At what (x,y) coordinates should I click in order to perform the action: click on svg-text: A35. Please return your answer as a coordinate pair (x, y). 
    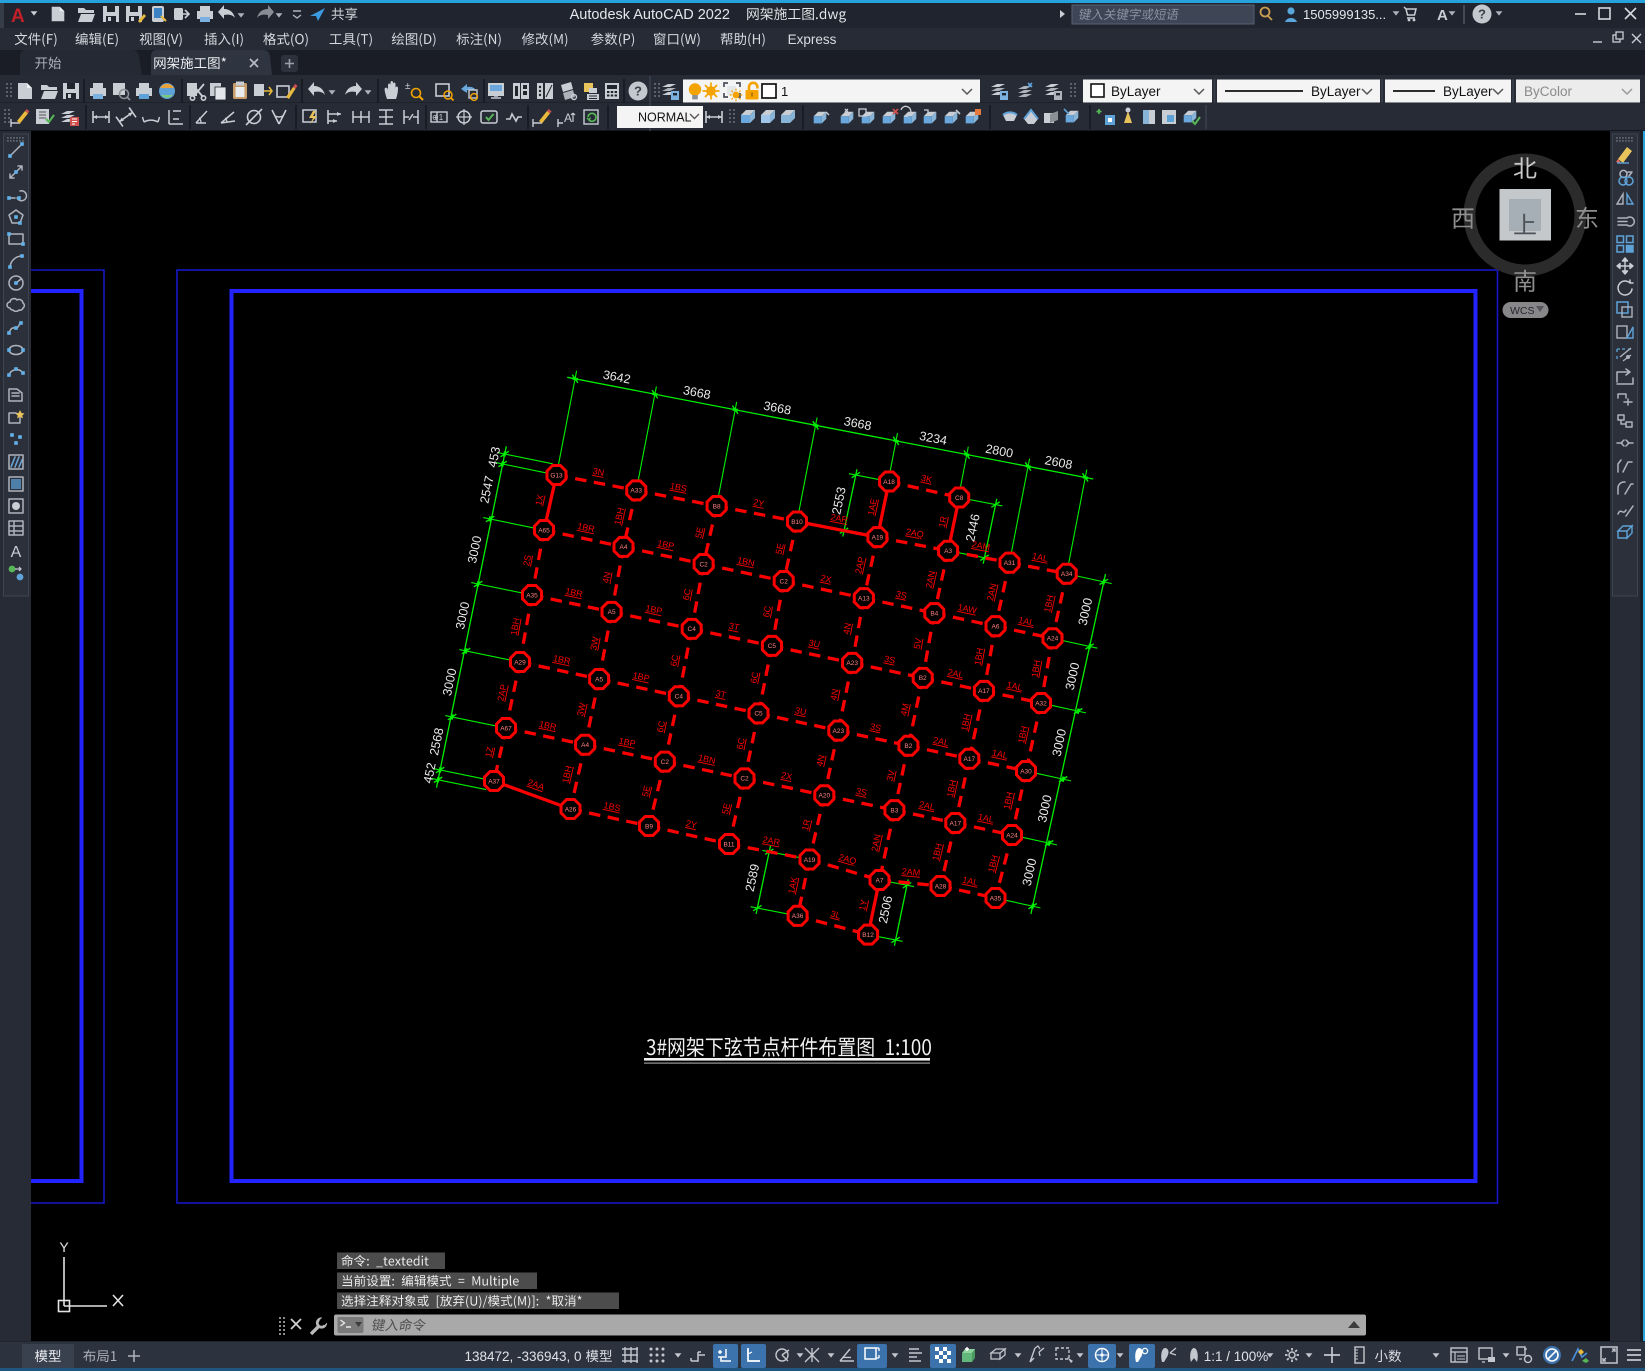
    Looking at the image, I should click on (532, 595).